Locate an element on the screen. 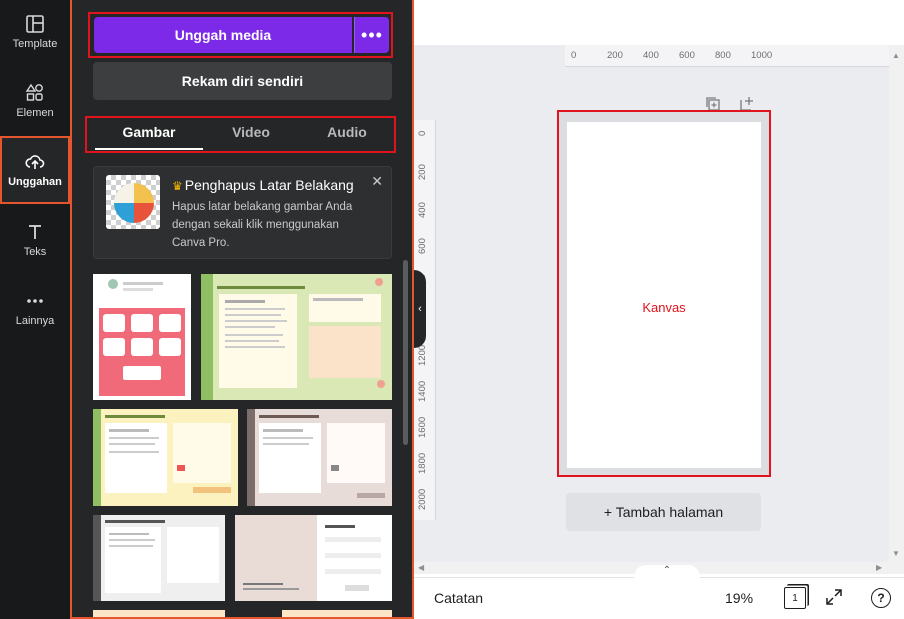 The width and height of the screenshot is (904, 619). canvas-page: Kanvas is located at coordinates (664, 295).